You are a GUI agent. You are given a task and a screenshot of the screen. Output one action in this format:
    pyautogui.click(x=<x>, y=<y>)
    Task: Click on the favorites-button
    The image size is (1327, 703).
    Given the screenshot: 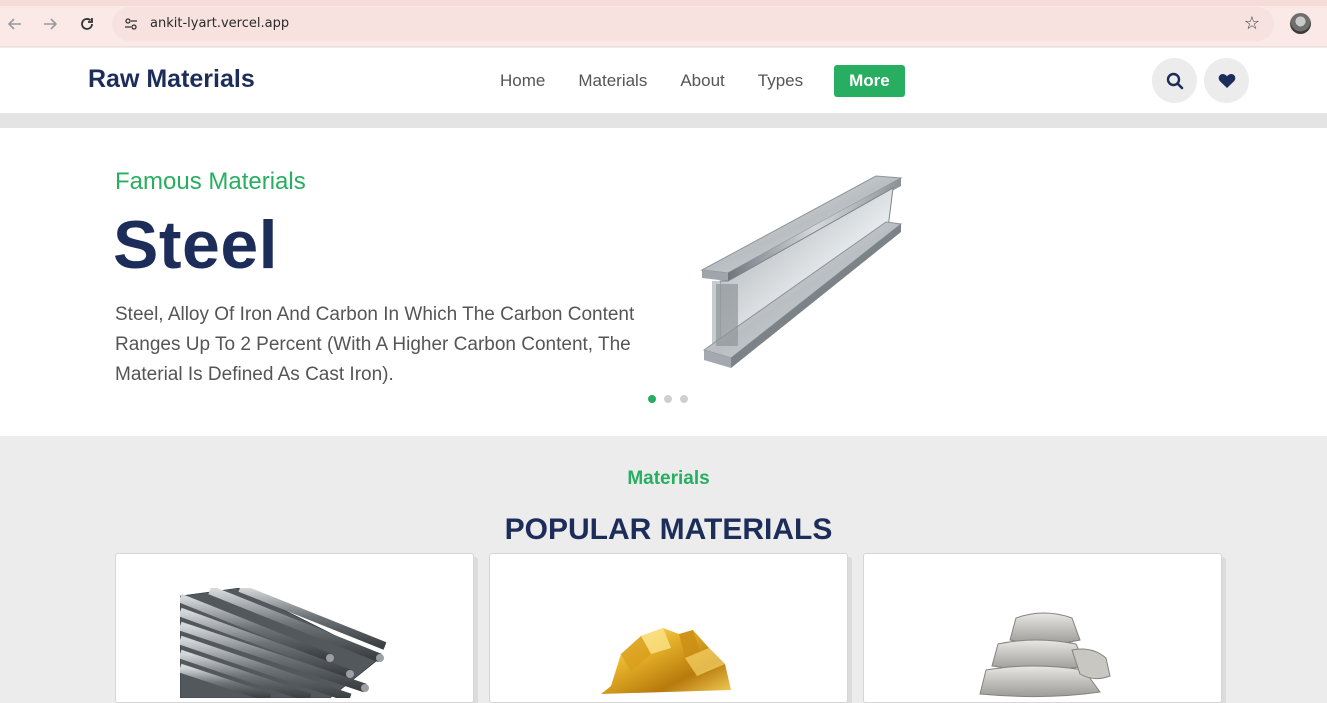 What is the action you would take?
    pyautogui.click(x=1226, y=80)
    